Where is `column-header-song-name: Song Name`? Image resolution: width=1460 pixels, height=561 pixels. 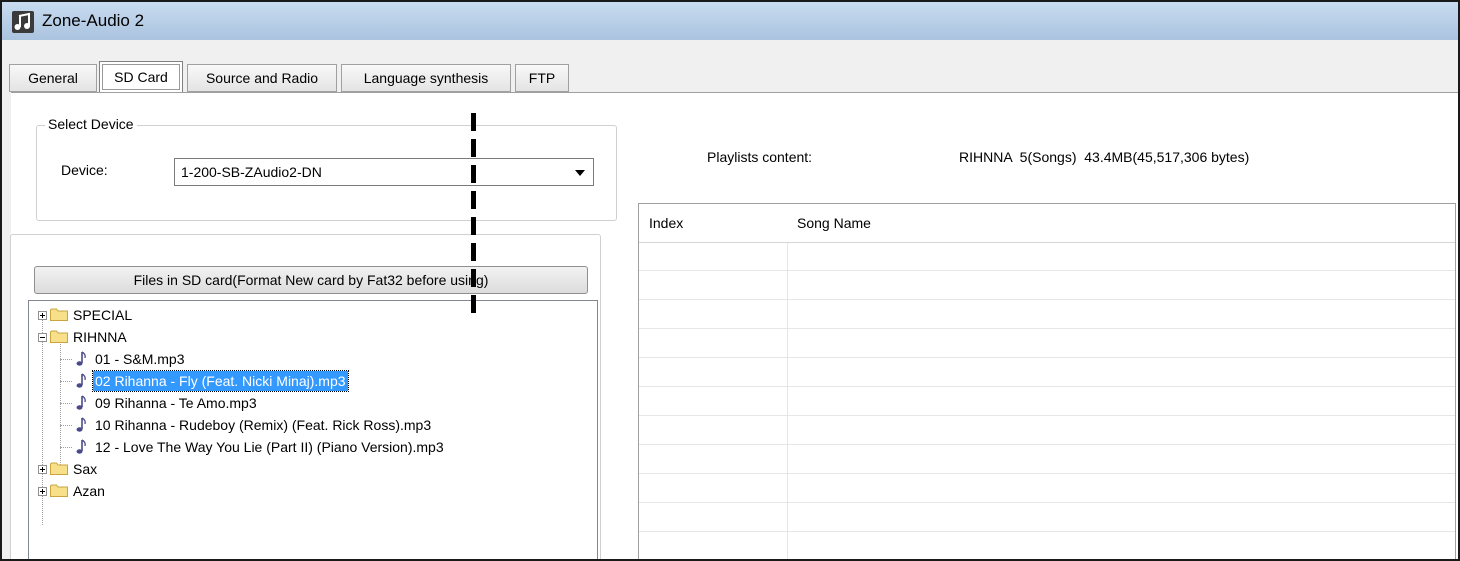
column-header-song-name: Song Name is located at coordinates (1121, 223).